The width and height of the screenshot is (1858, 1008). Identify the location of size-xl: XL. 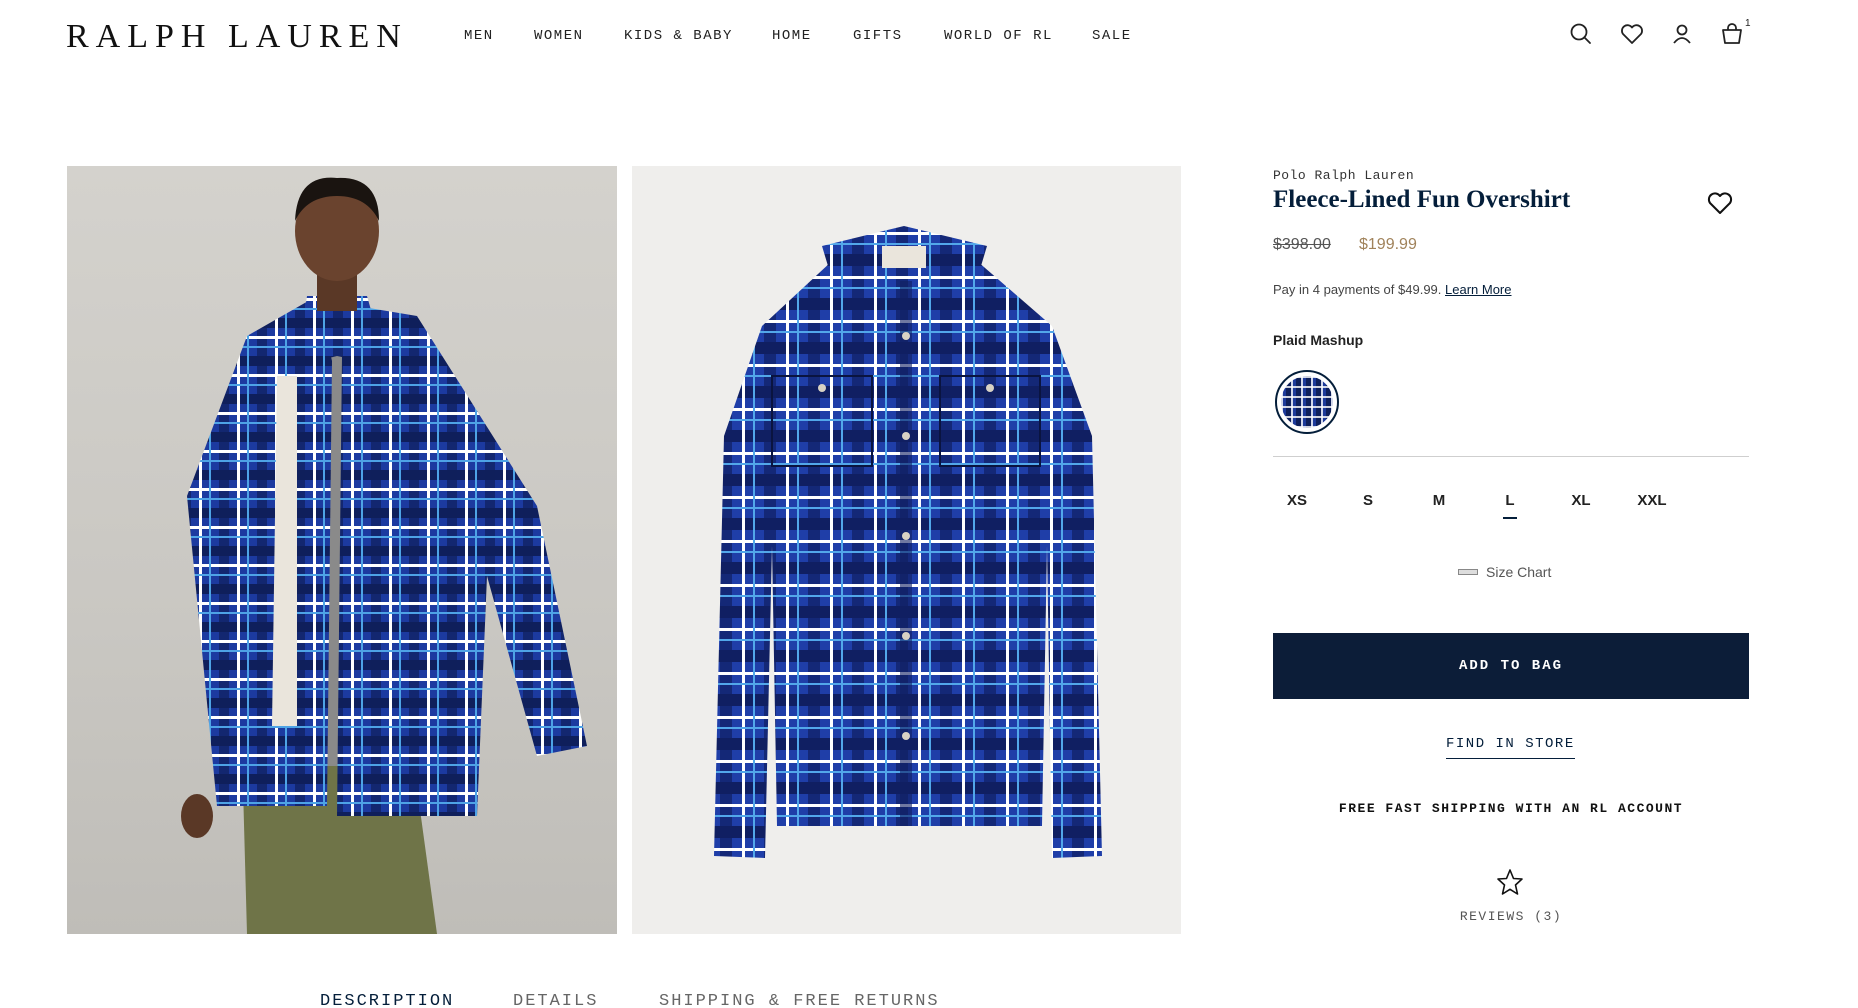
(1581, 500).